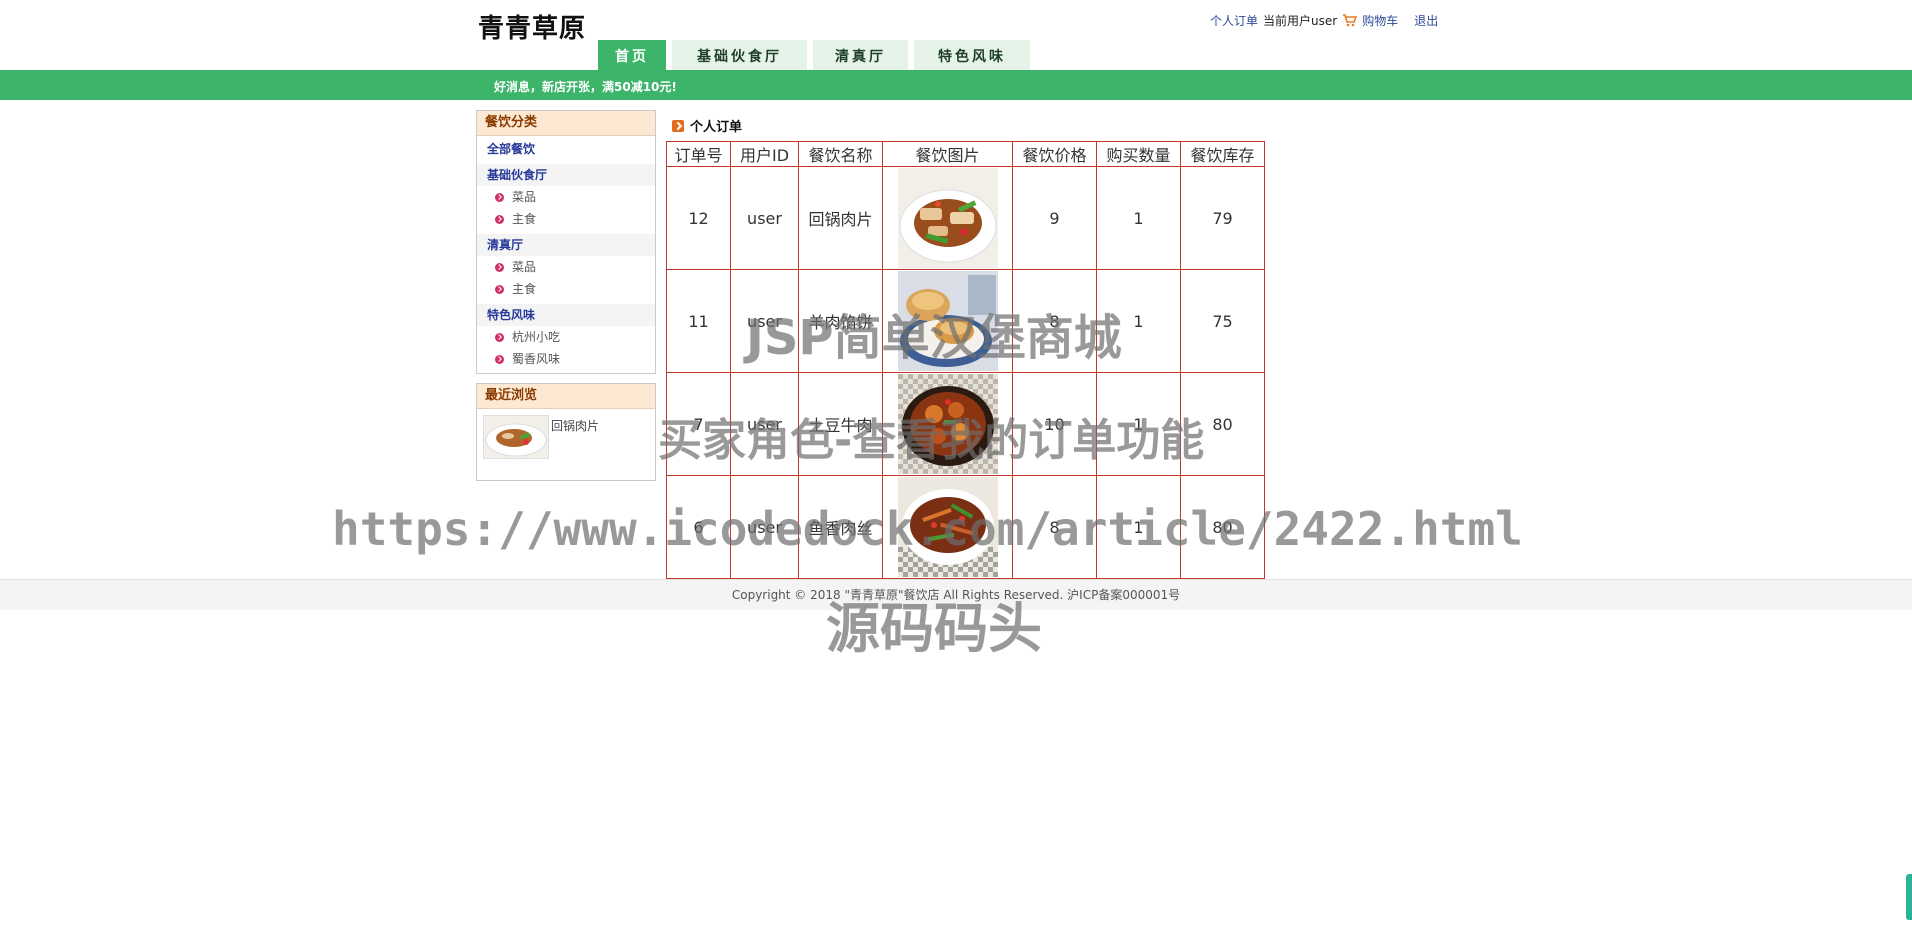 The width and height of the screenshot is (1912, 928). Describe the element at coordinates (840, 527) in the screenshot. I see `food-name-cell: 鱼香肉丝` at that location.